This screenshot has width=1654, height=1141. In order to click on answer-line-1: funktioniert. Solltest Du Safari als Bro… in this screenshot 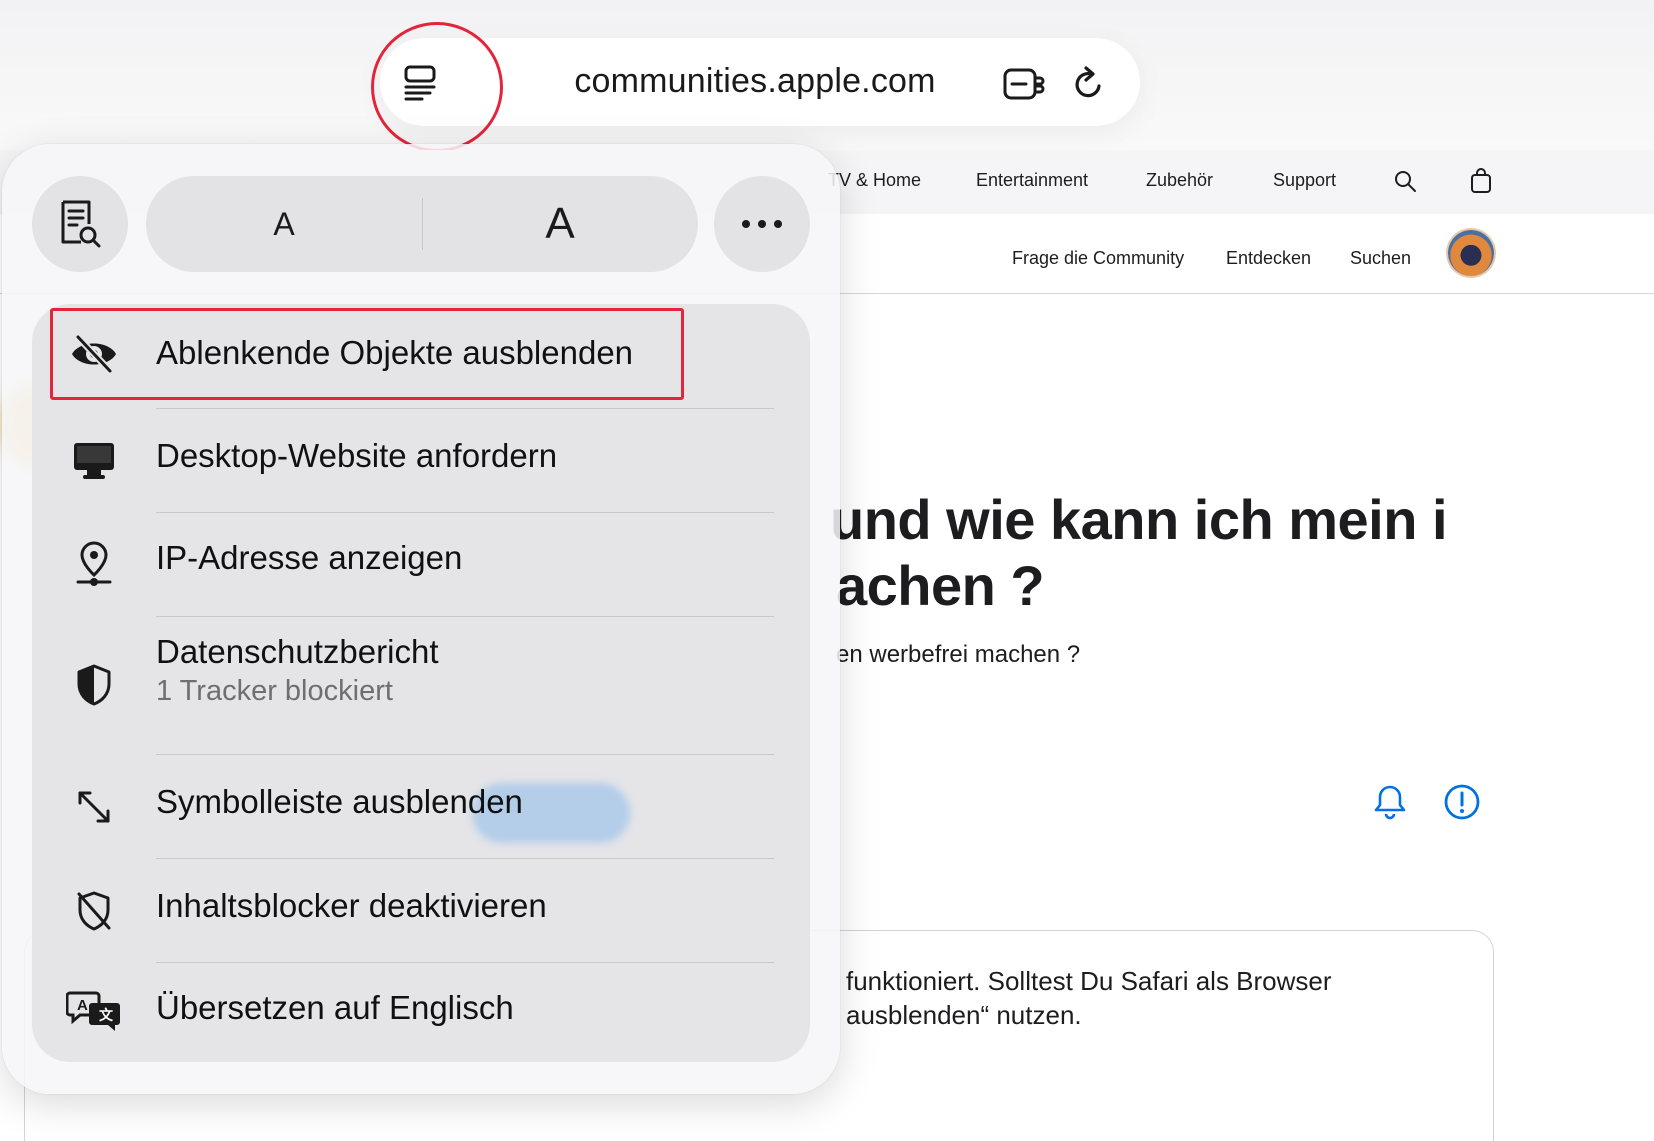, I will do `click(1089, 981)`.